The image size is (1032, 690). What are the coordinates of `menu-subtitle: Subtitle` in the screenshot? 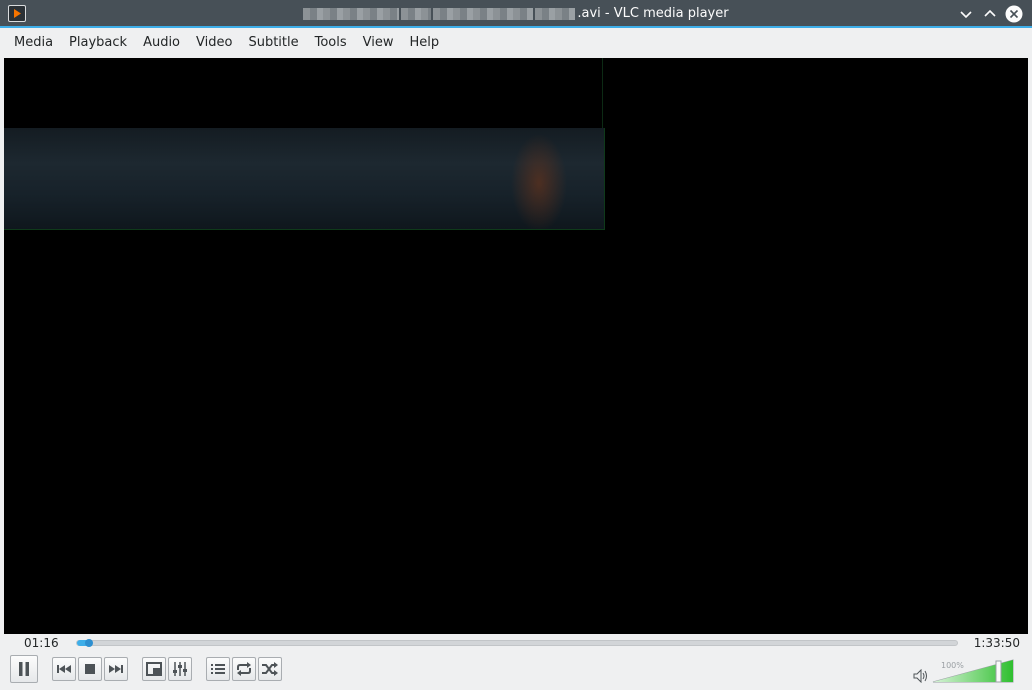 It's located at (273, 43).